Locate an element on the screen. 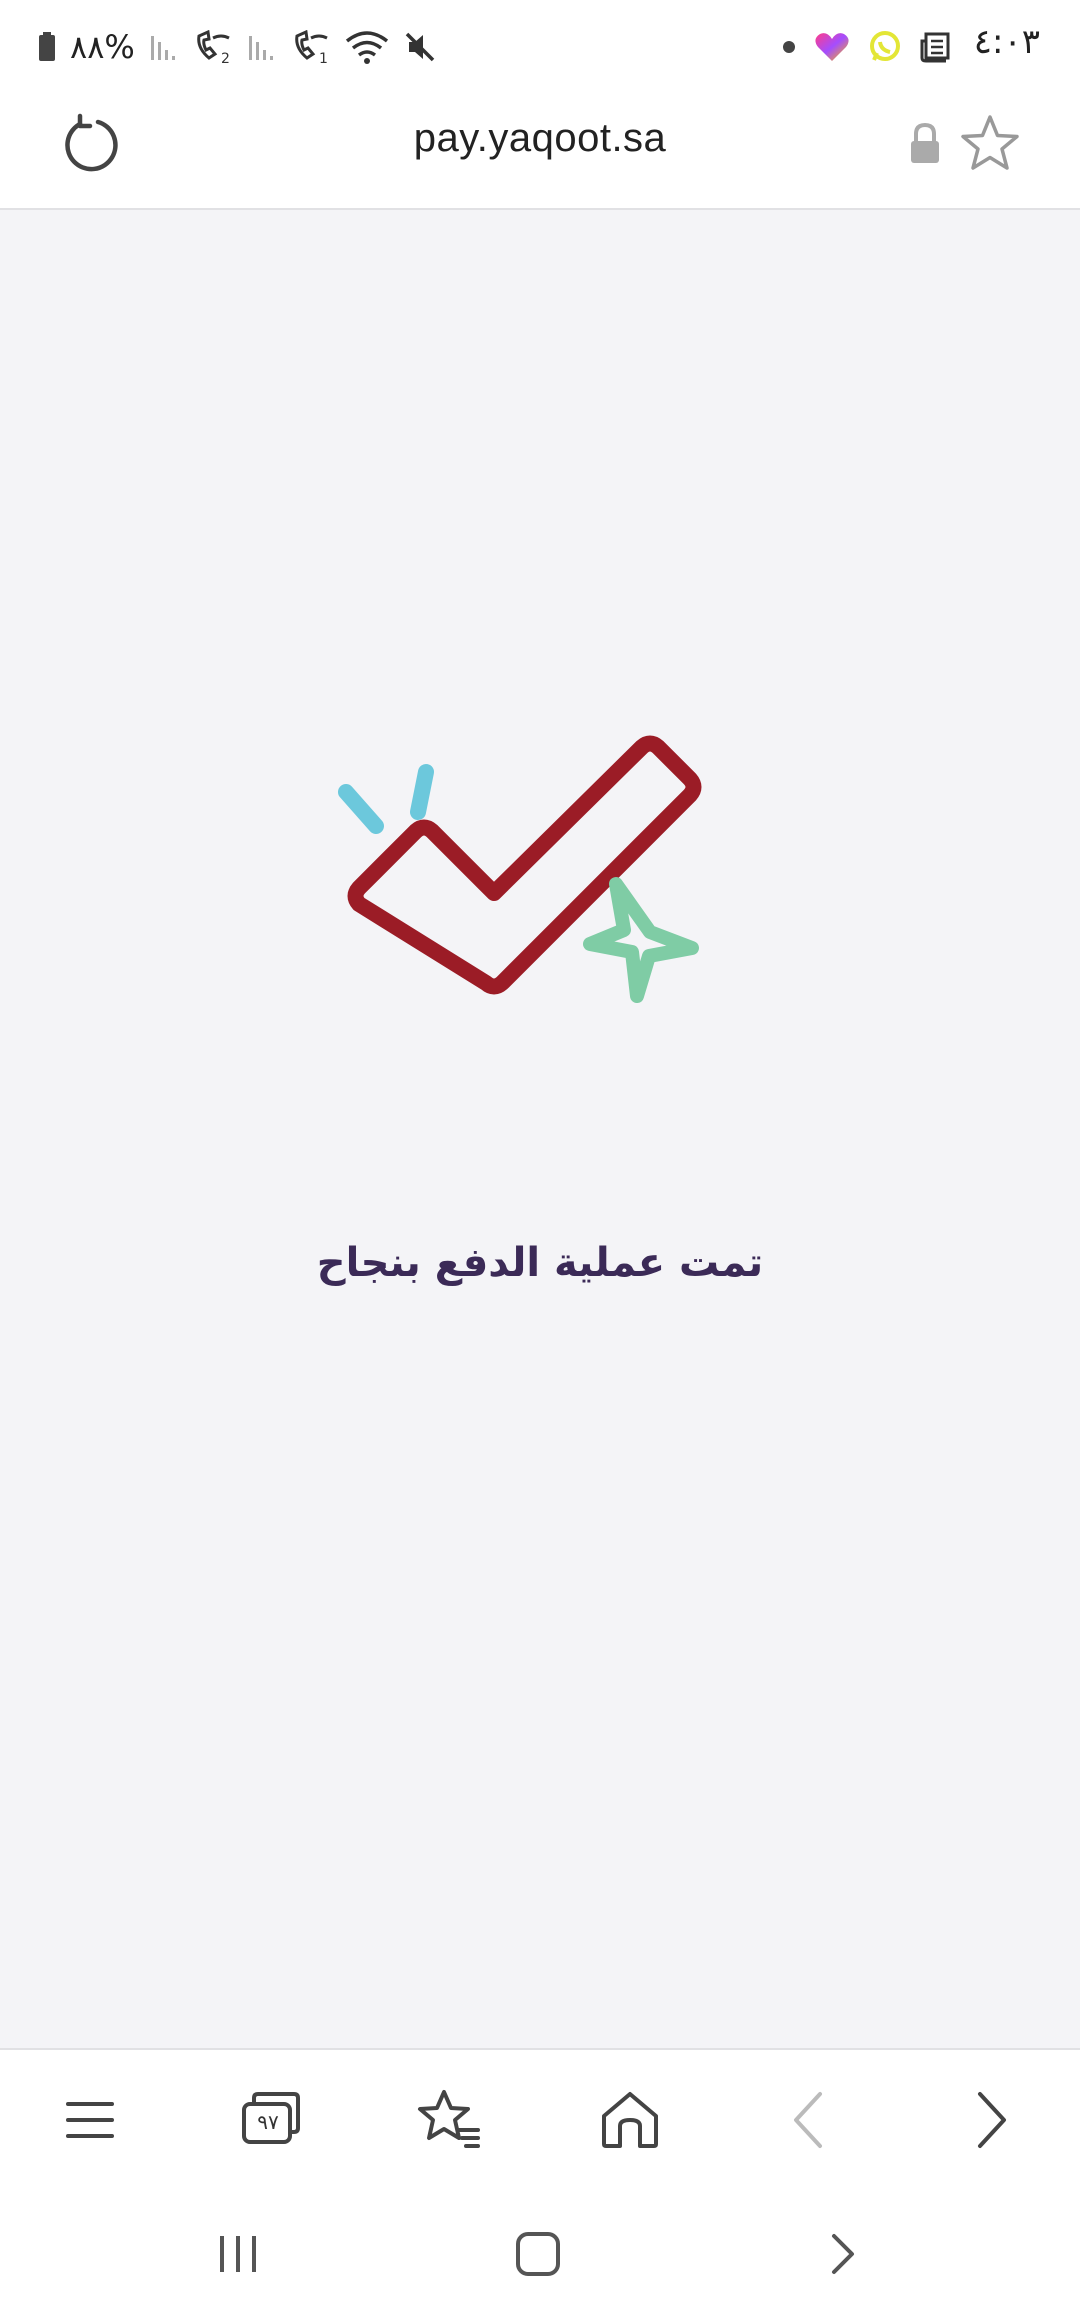 The image size is (1080, 2316). battery-percent: %٨٨ is located at coordinates (102, 47).